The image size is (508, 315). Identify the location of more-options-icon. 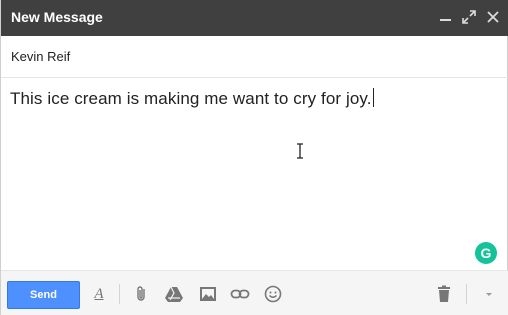
(489, 294).